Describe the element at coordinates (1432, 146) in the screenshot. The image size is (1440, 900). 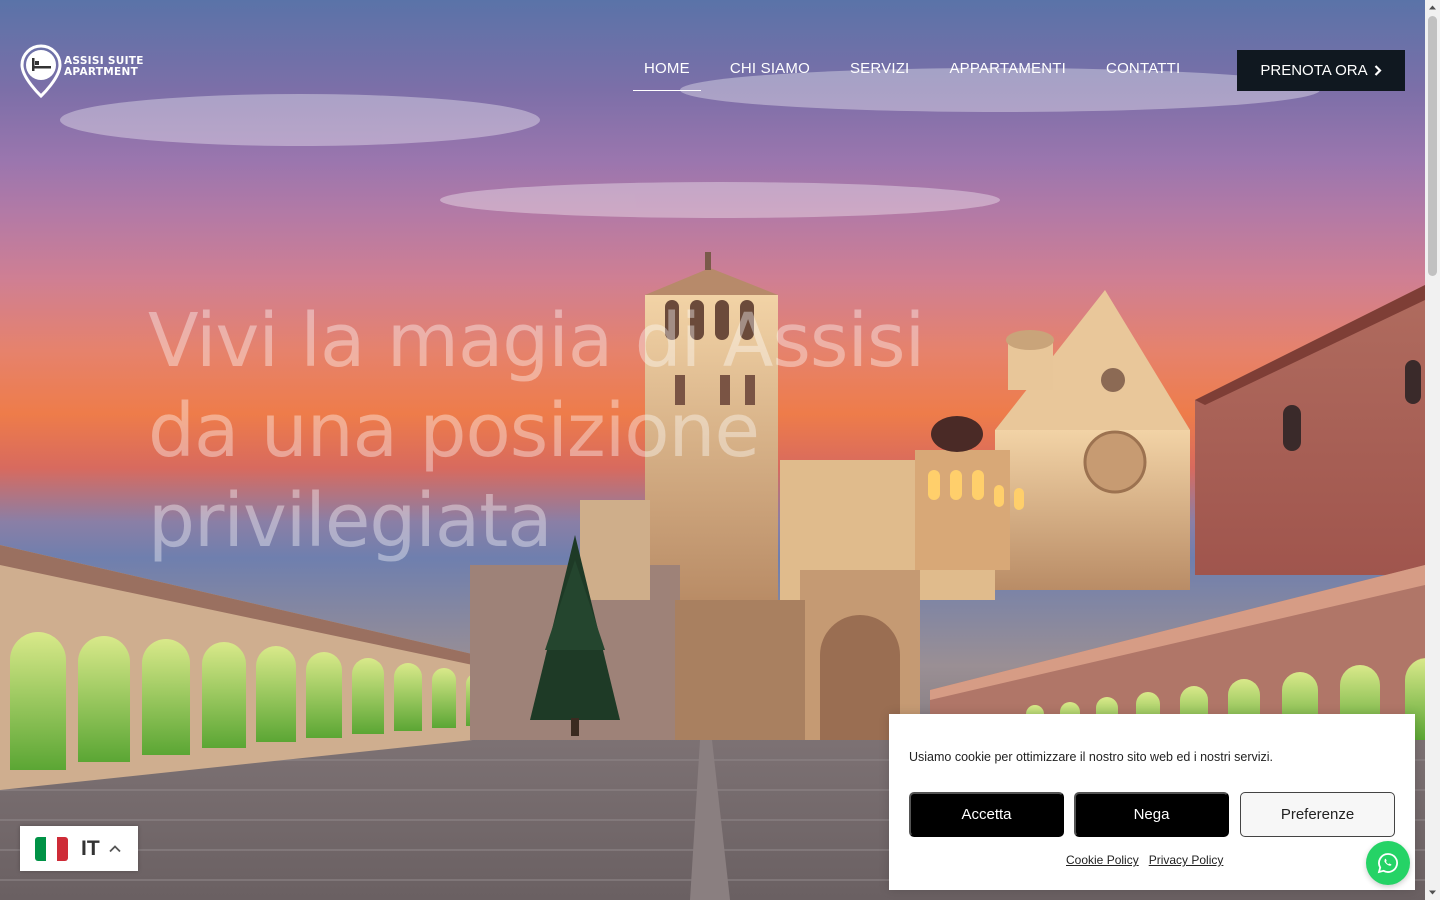
I see `scrollbar-thumb` at that location.